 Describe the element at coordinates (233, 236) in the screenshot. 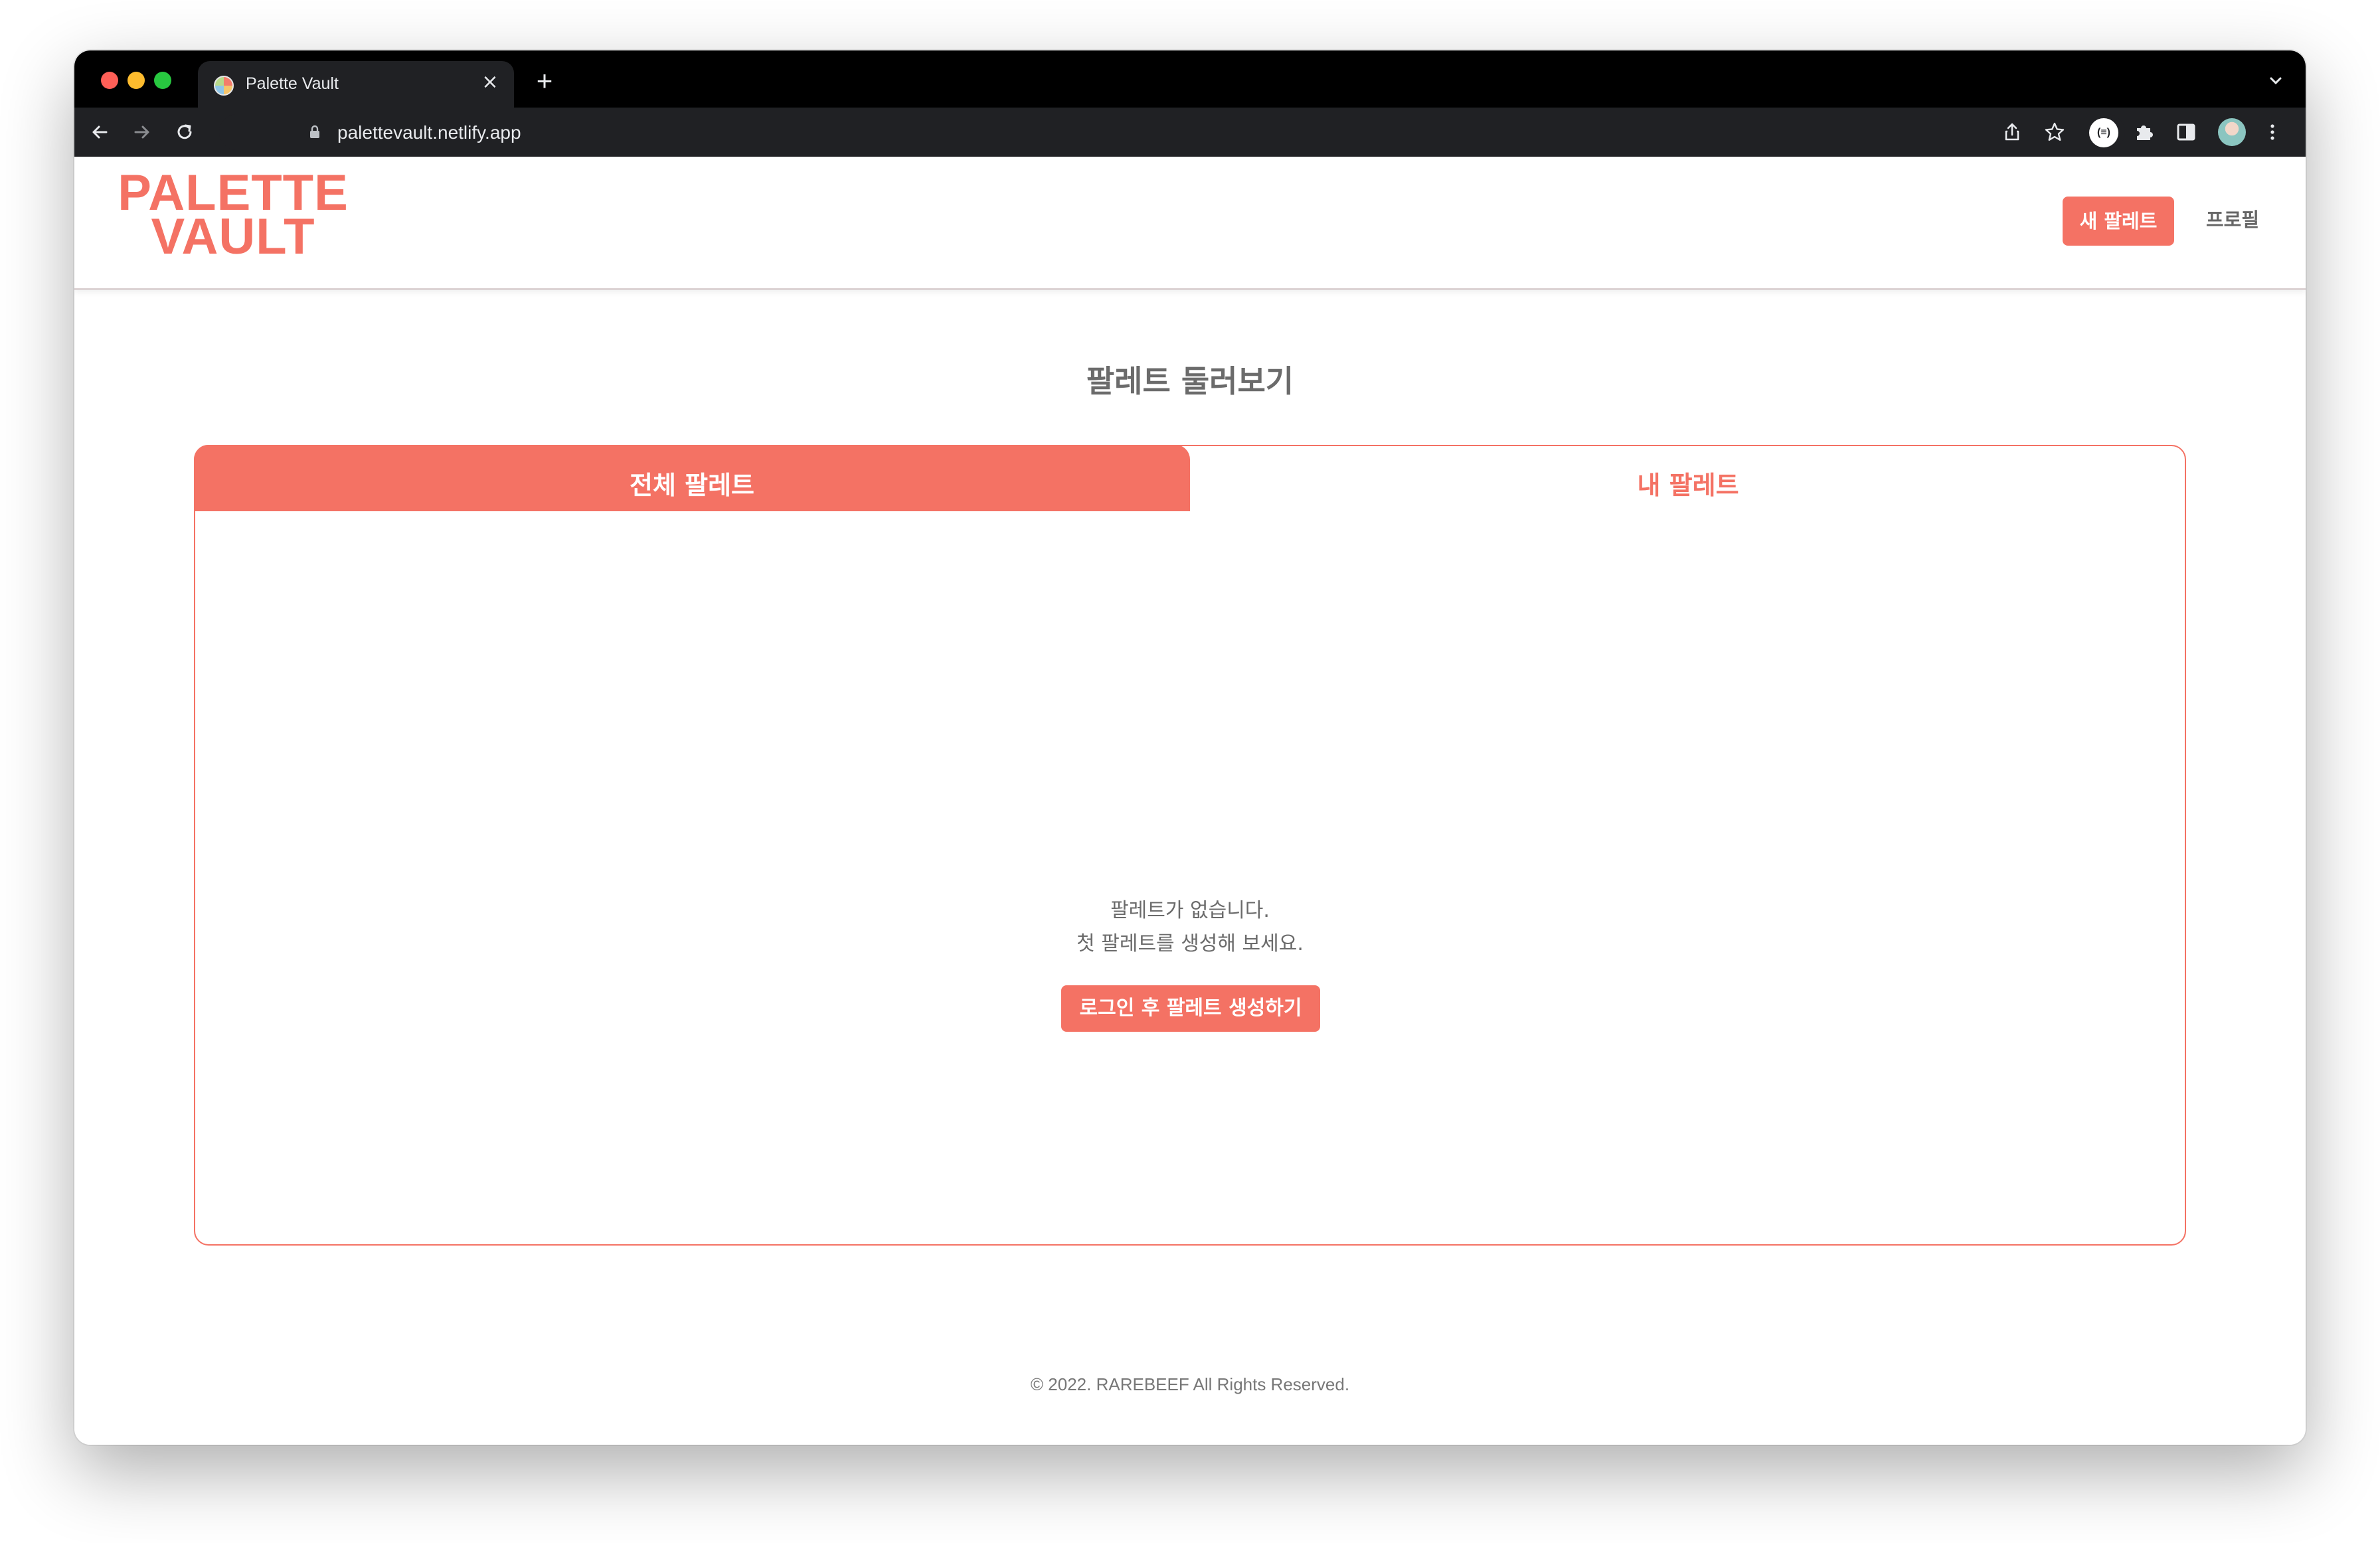

I see `logo-line-2: VAULT` at that location.